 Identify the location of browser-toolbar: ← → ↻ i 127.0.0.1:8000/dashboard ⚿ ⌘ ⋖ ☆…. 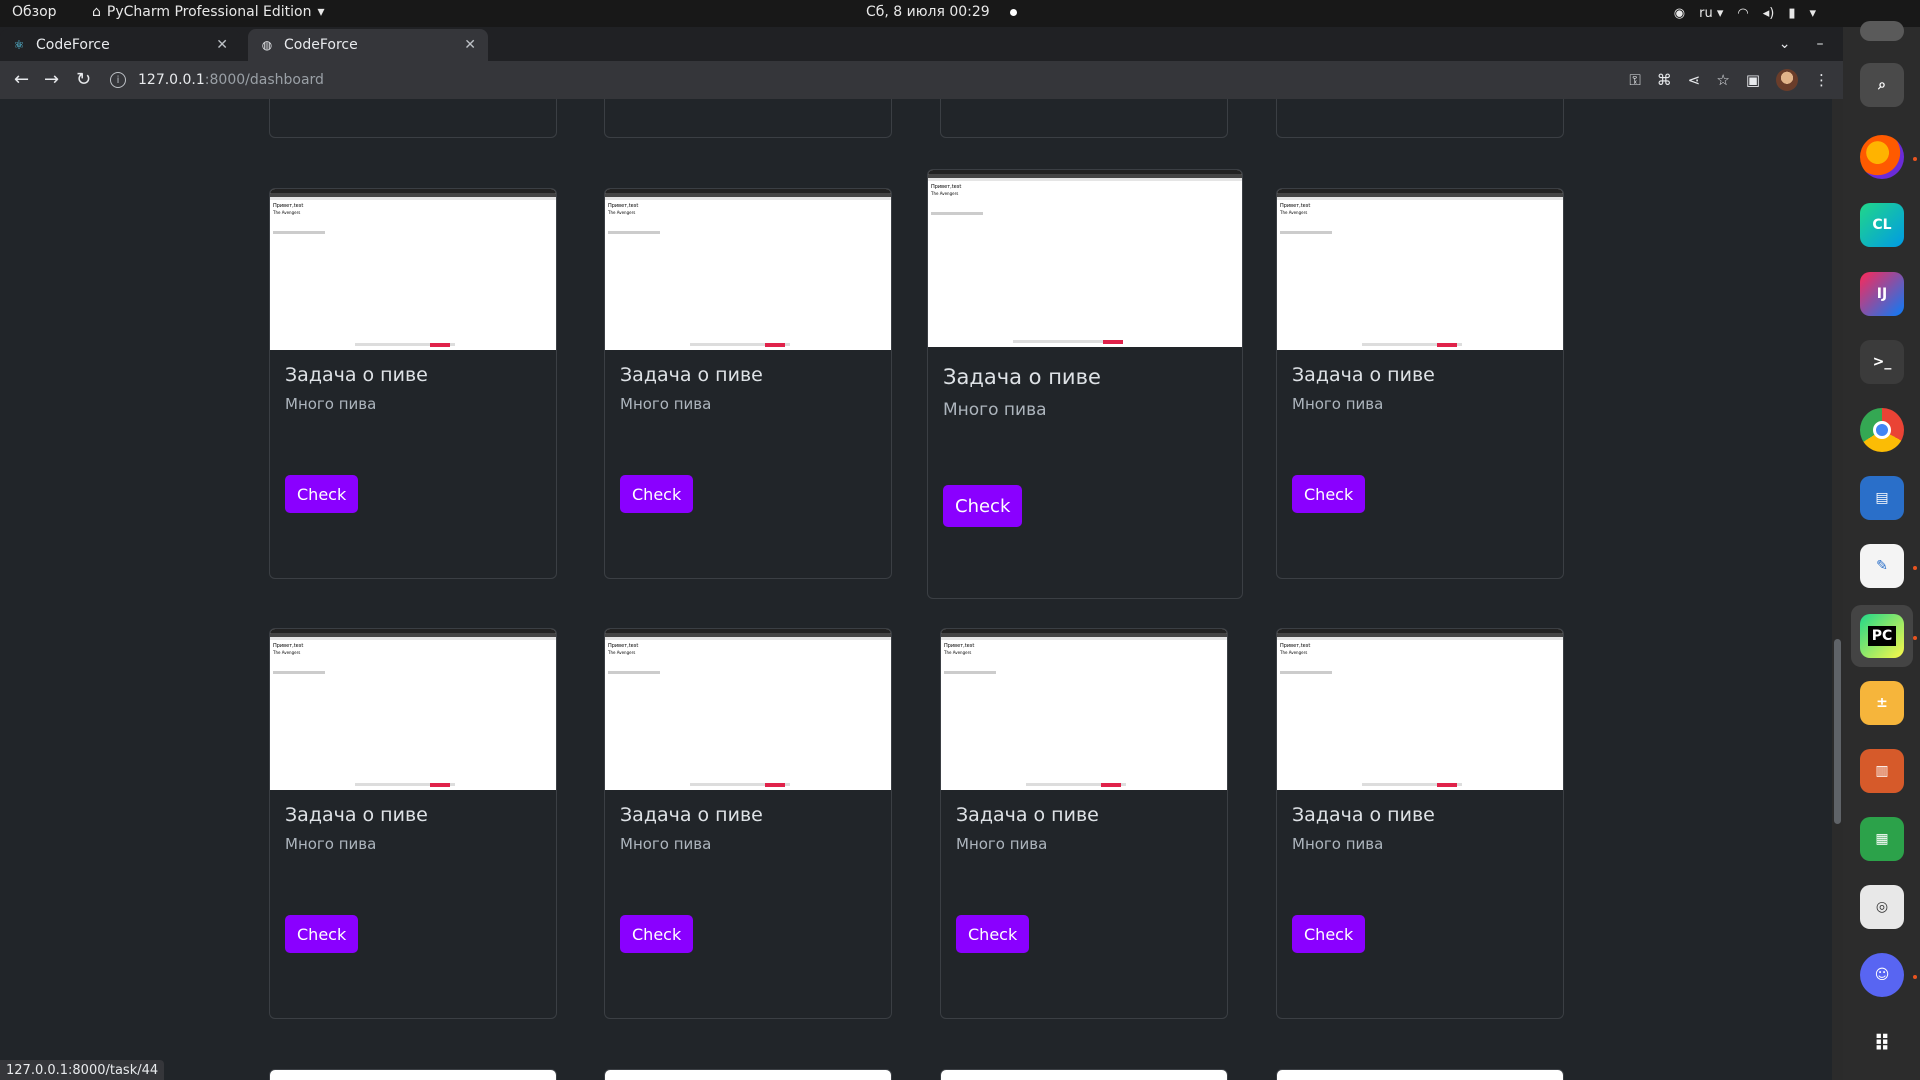
(921, 80).